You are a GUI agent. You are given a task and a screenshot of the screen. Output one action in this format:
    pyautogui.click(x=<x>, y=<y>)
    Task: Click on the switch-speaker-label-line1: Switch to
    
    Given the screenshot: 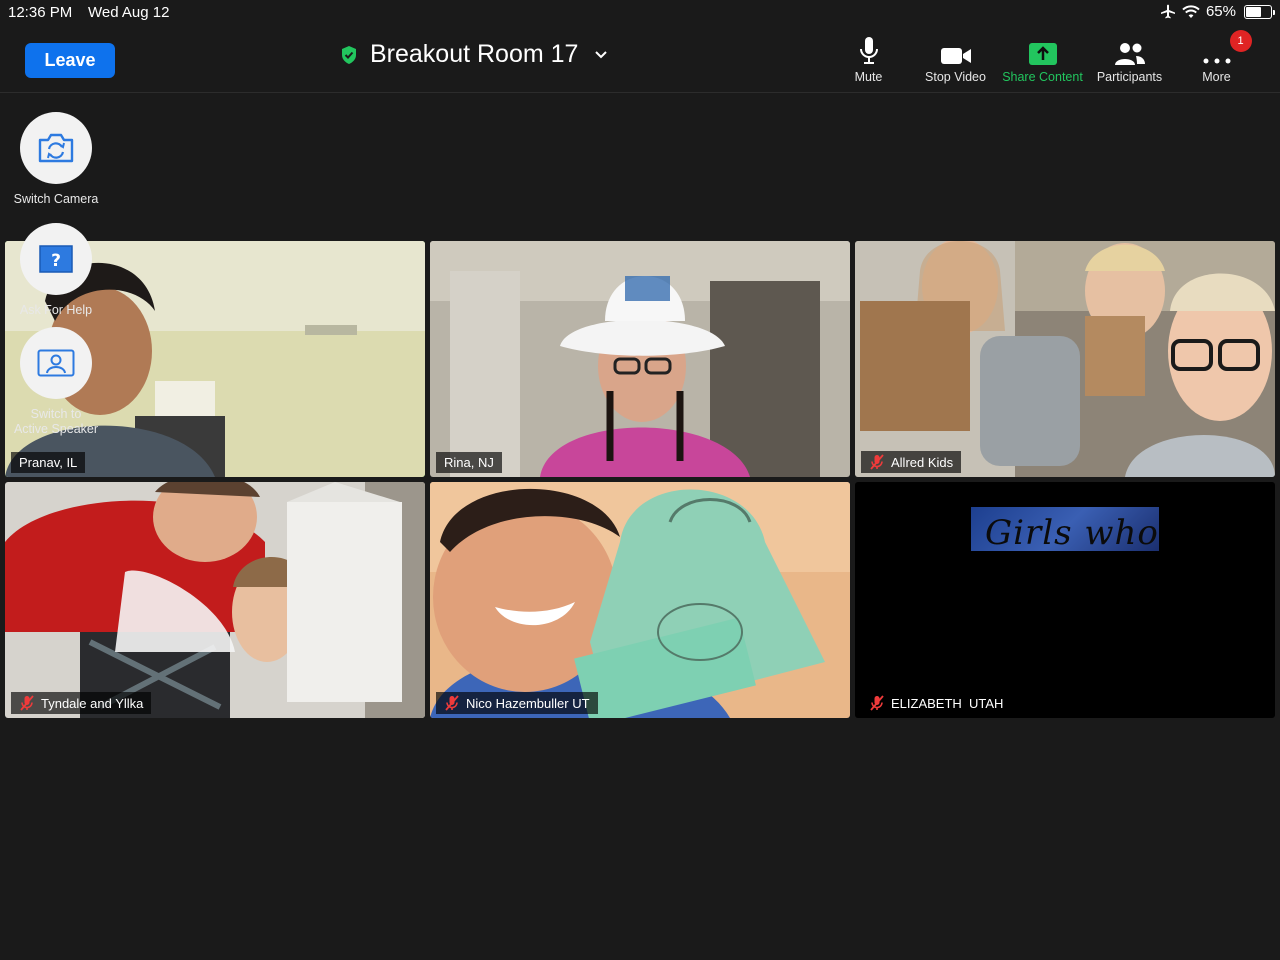 What is the action you would take?
    pyautogui.click(x=56, y=414)
    